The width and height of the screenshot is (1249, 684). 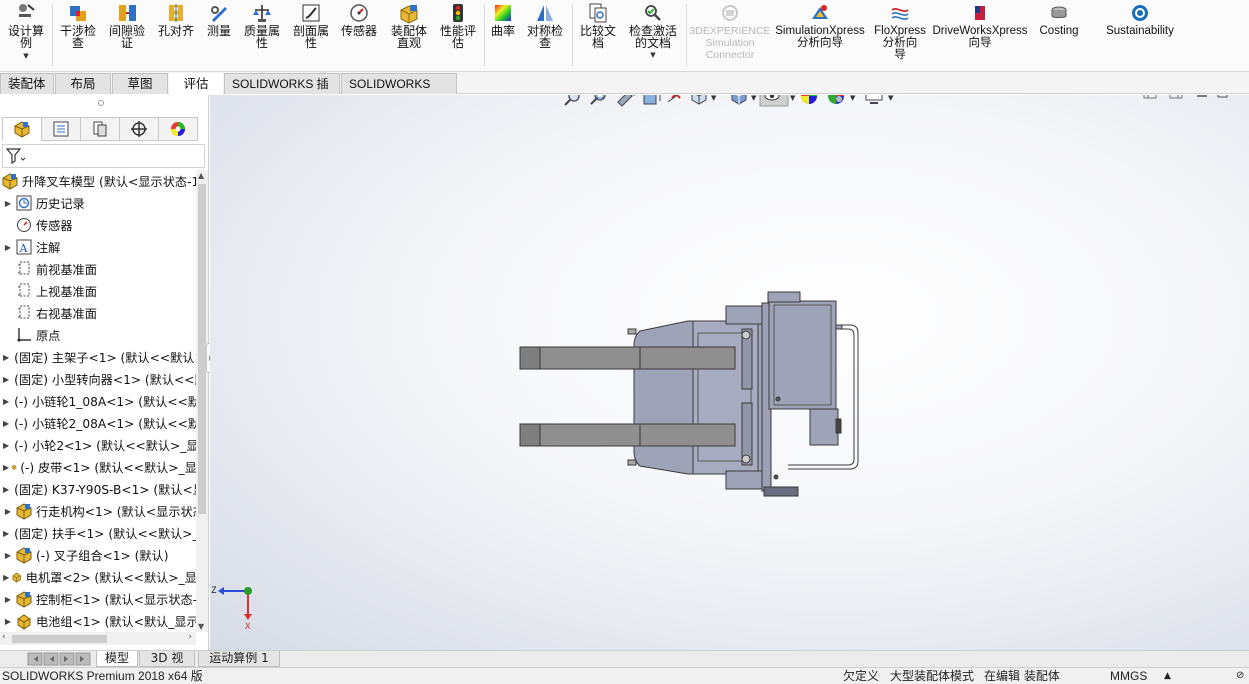 I want to click on previous-view-icon, so click(x=626, y=101).